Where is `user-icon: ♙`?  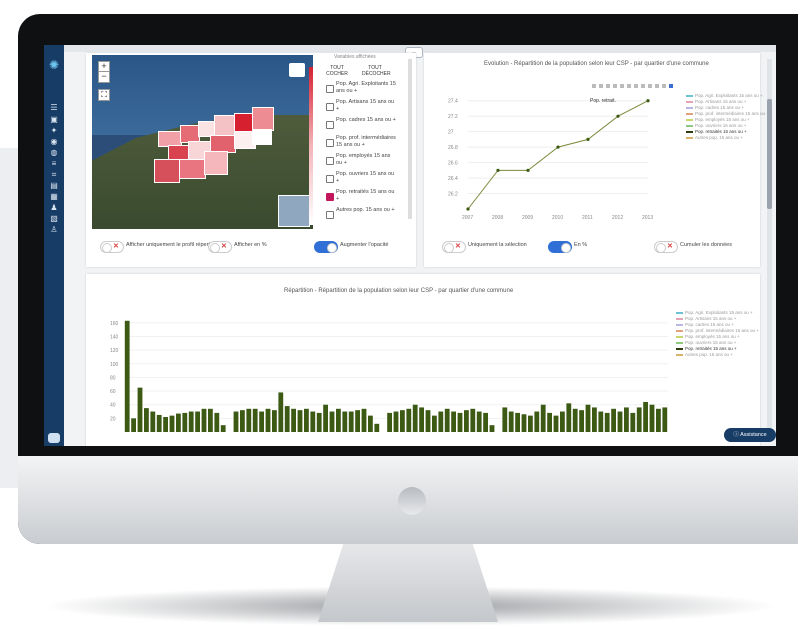
user-icon: ♙ is located at coordinates (54, 229).